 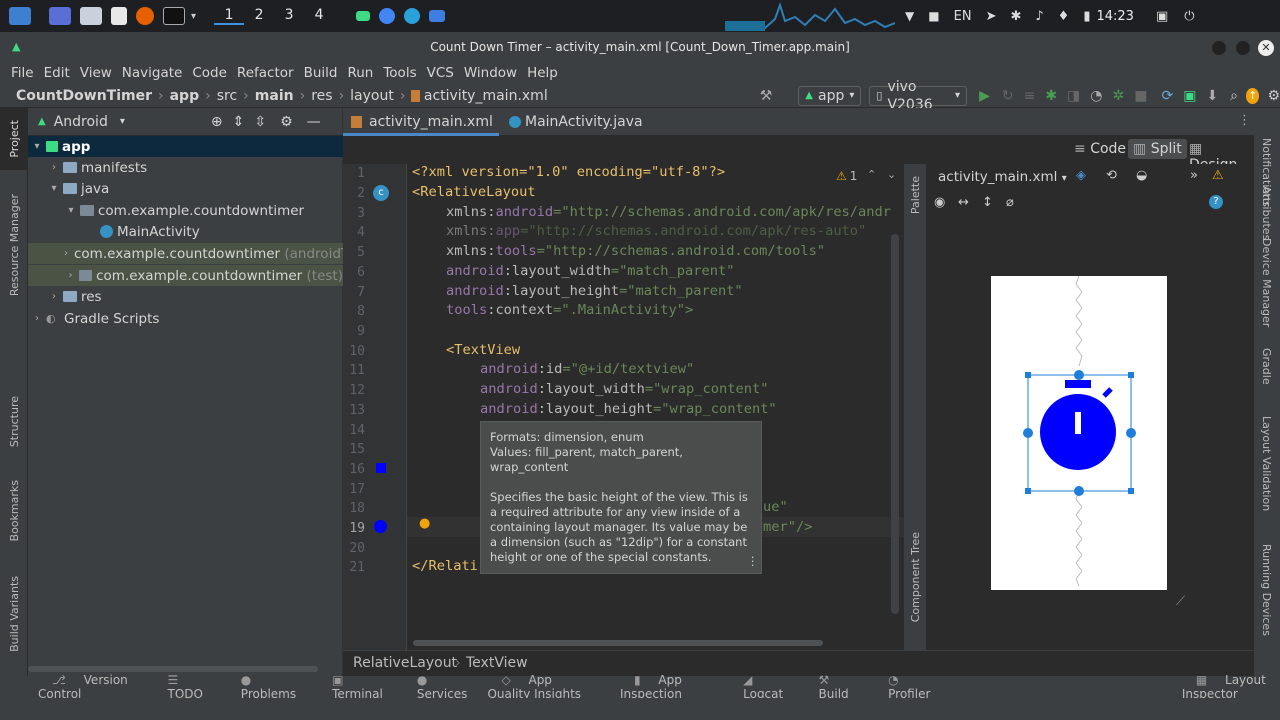 What do you see at coordinates (437, 16) in the screenshot?
I see `window-icon` at bounding box center [437, 16].